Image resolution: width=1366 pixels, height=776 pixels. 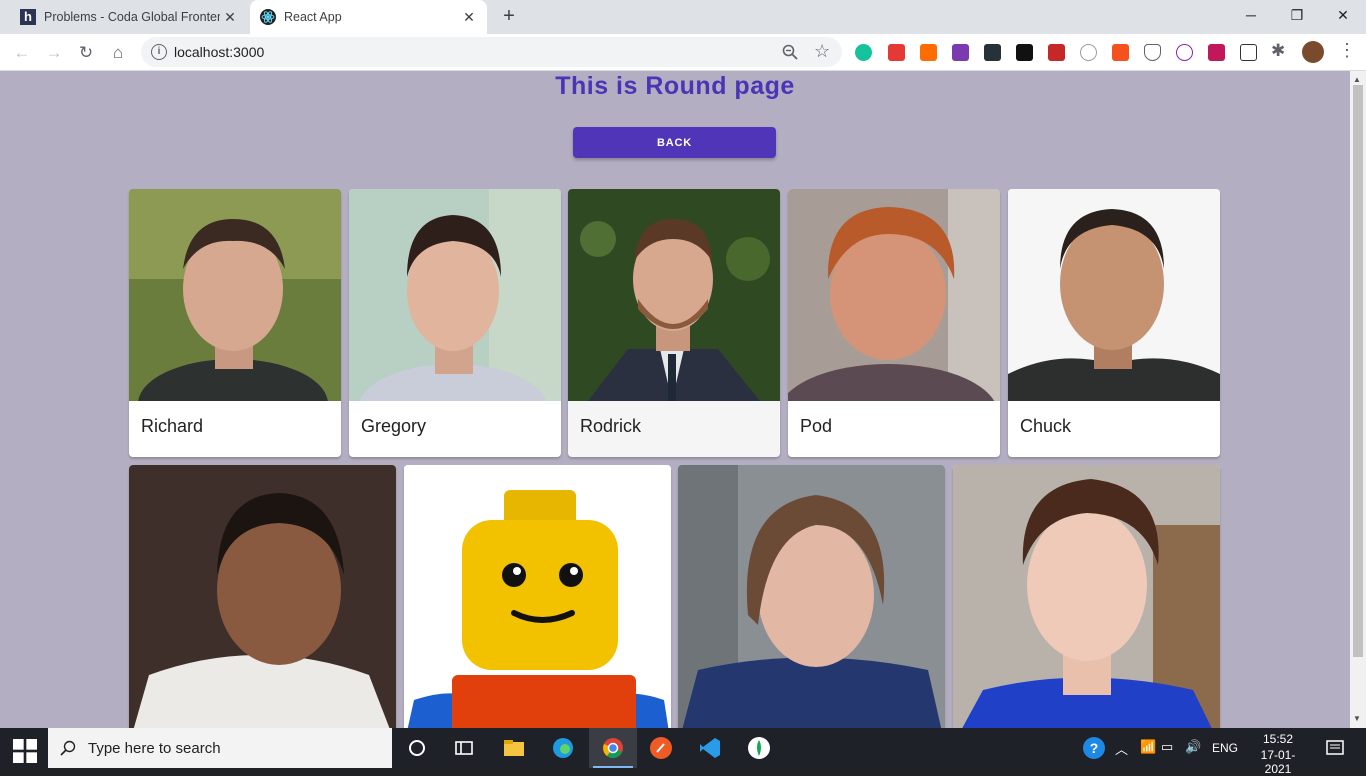 I want to click on hackerearth-favicon-icon: h, so click(x=28, y=17).